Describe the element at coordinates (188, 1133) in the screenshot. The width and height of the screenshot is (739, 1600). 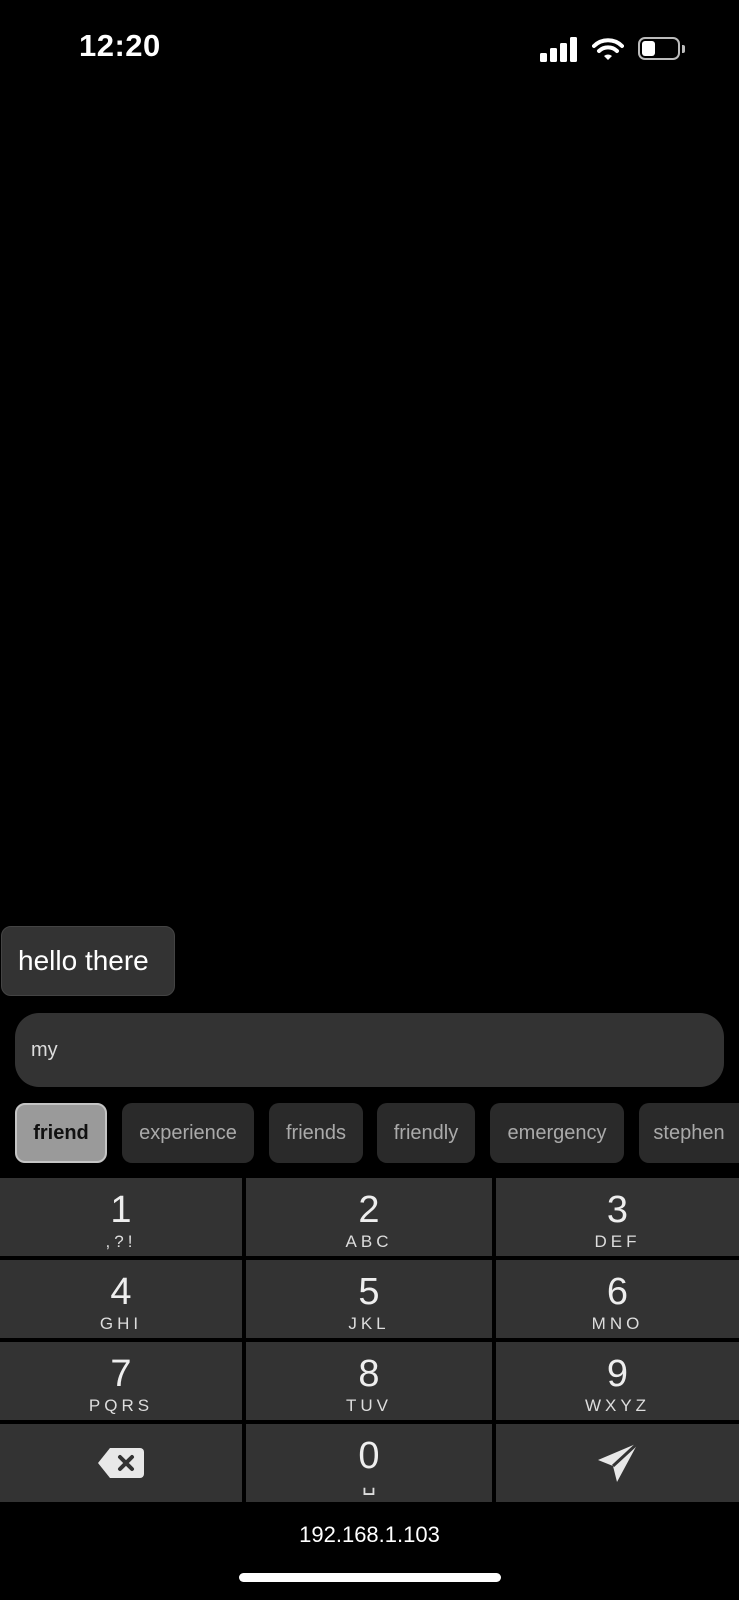
I see `suggestion-chip-experience: experience` at that location.